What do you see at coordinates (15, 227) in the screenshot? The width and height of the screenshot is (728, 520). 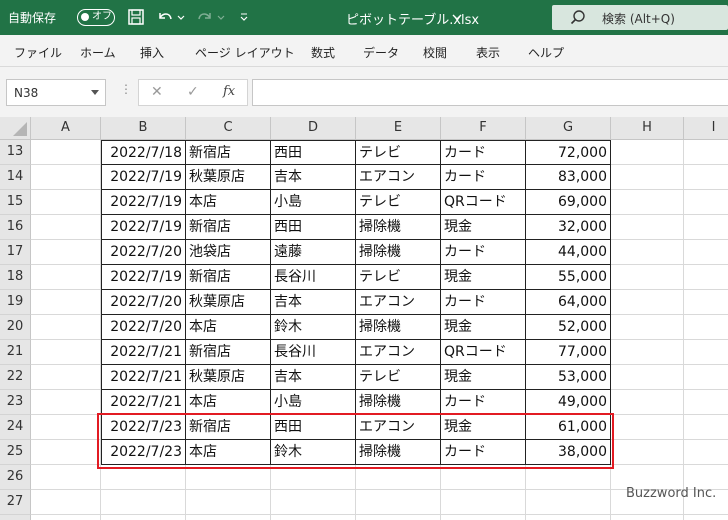 I see `row-header: 16` at bounding box center [15, 227].